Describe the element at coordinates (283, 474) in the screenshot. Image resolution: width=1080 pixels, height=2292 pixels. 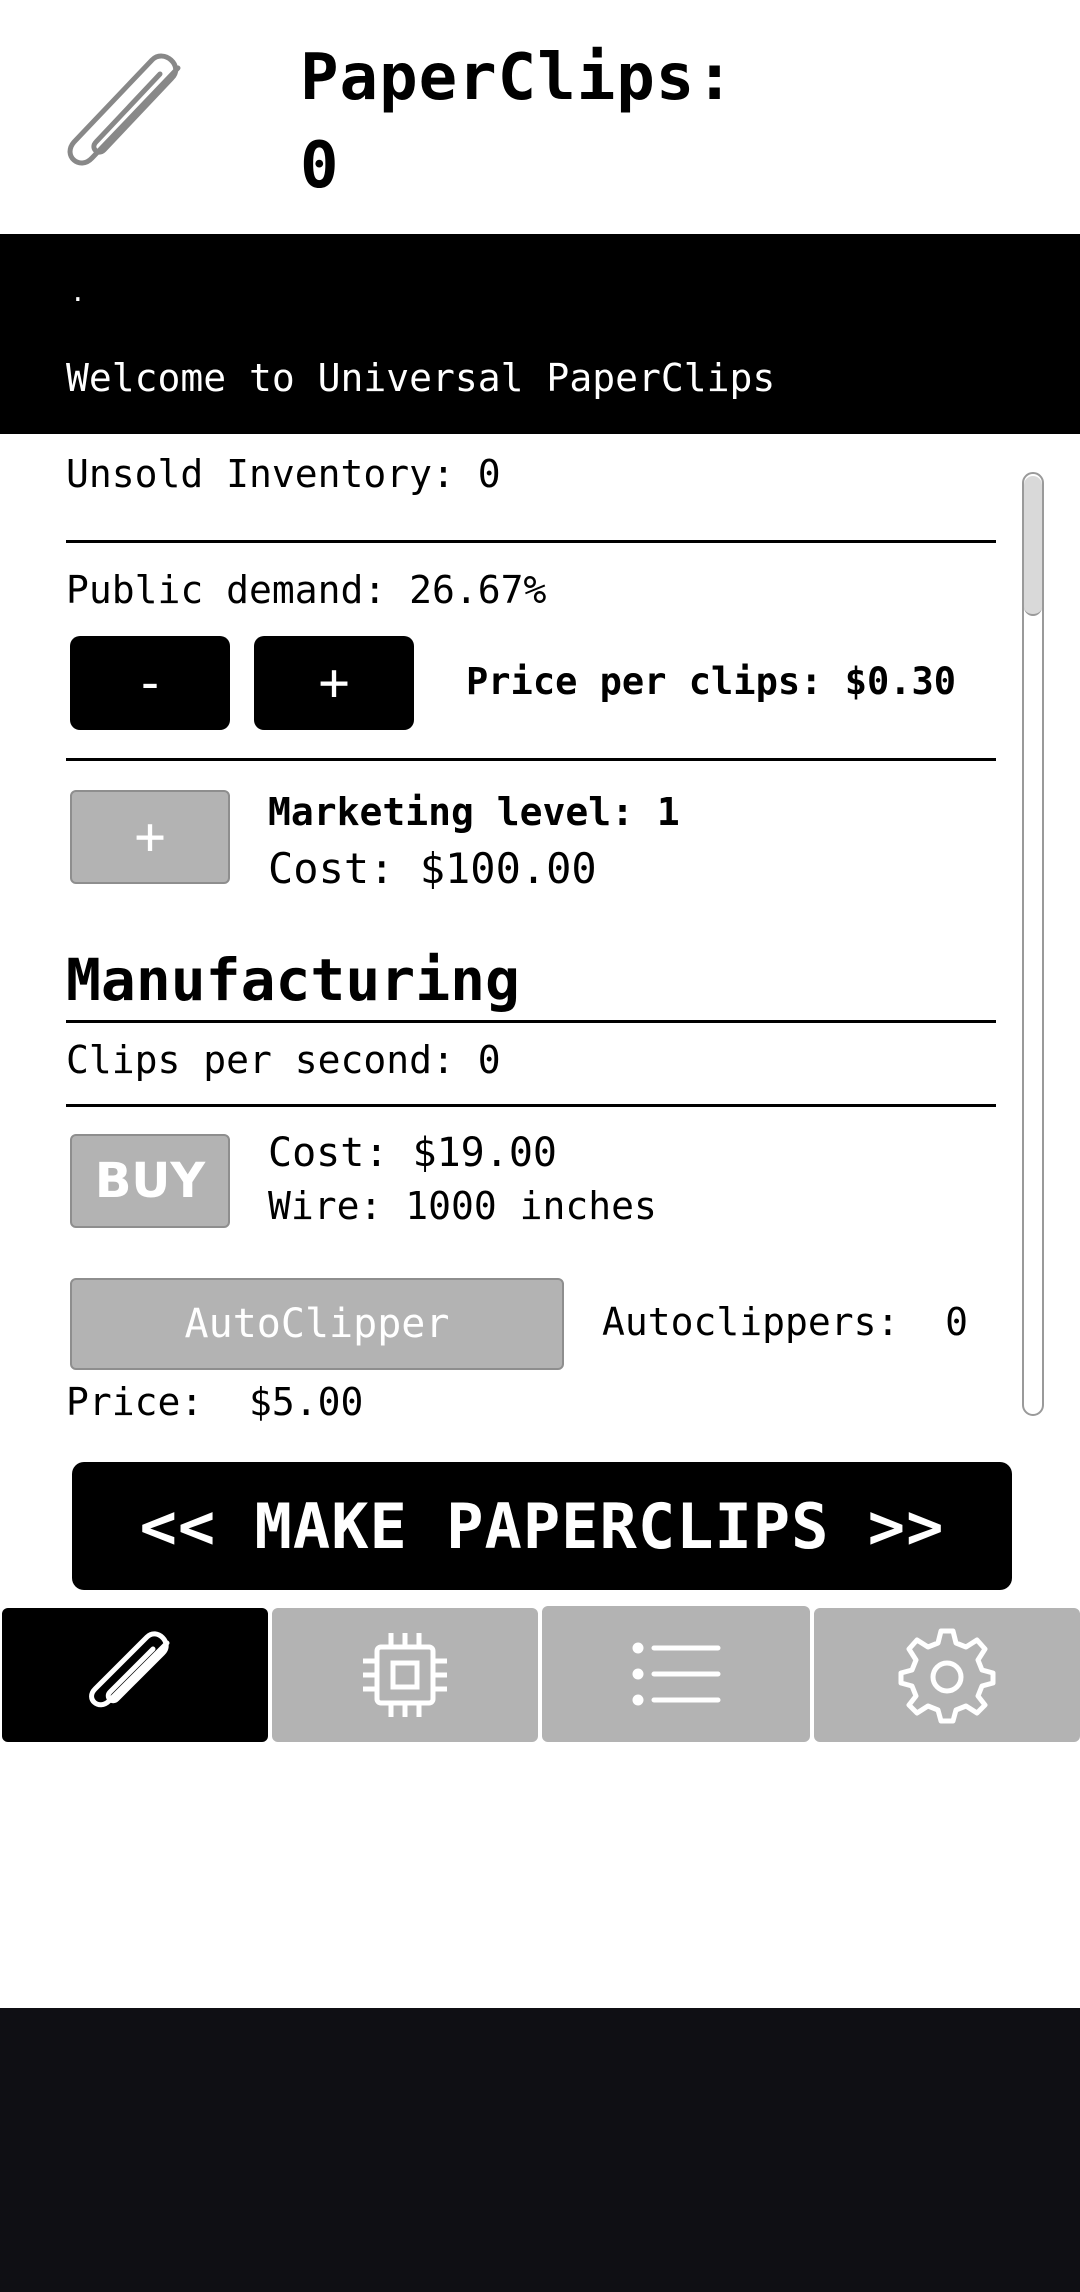
I see `unsold-inventory: Unsold Inventory: 0` at that location.